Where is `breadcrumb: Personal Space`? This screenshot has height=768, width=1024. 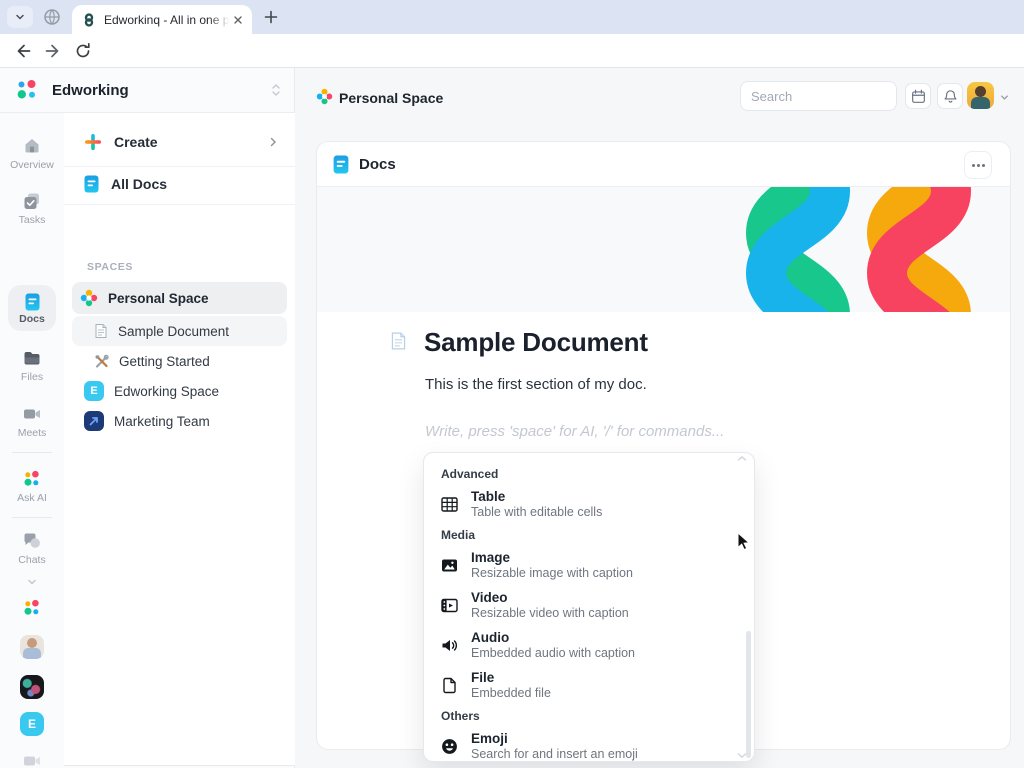
breadcrumb: Personal Space is located at coordinates (391, 98).